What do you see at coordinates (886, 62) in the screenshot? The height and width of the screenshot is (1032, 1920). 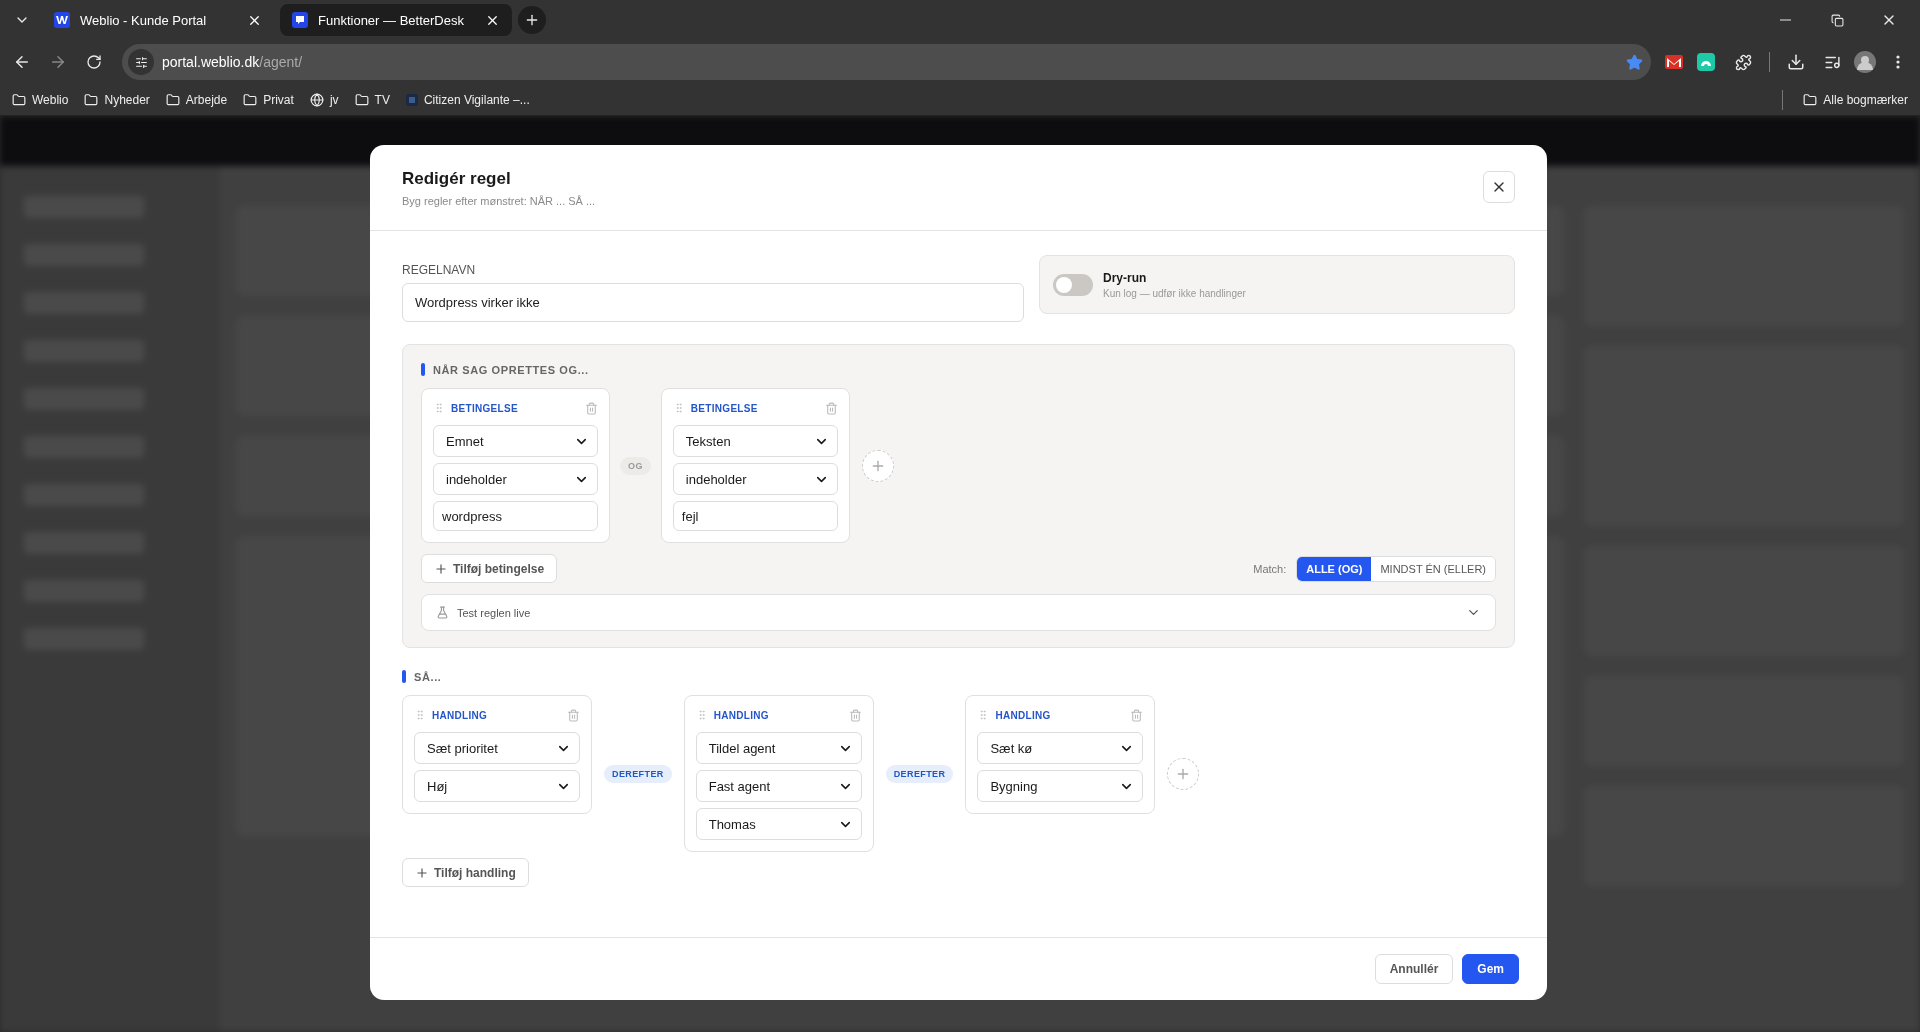 I see `address-bar: portal.weblio.dk/agent/` at bounding box center [886, 62].